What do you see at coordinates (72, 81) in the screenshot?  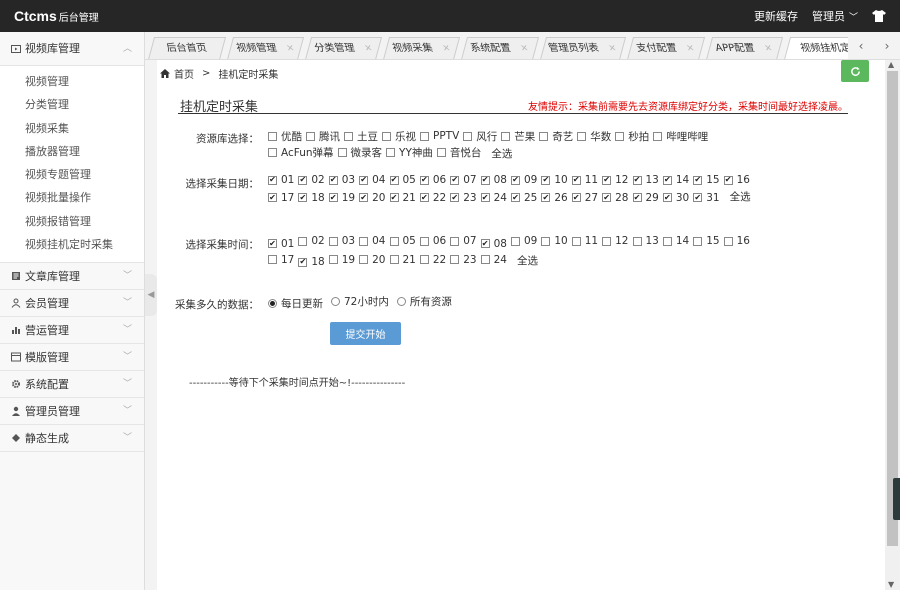 I see `sidebar-item: 视频管理` at bounding box center [72, 81].